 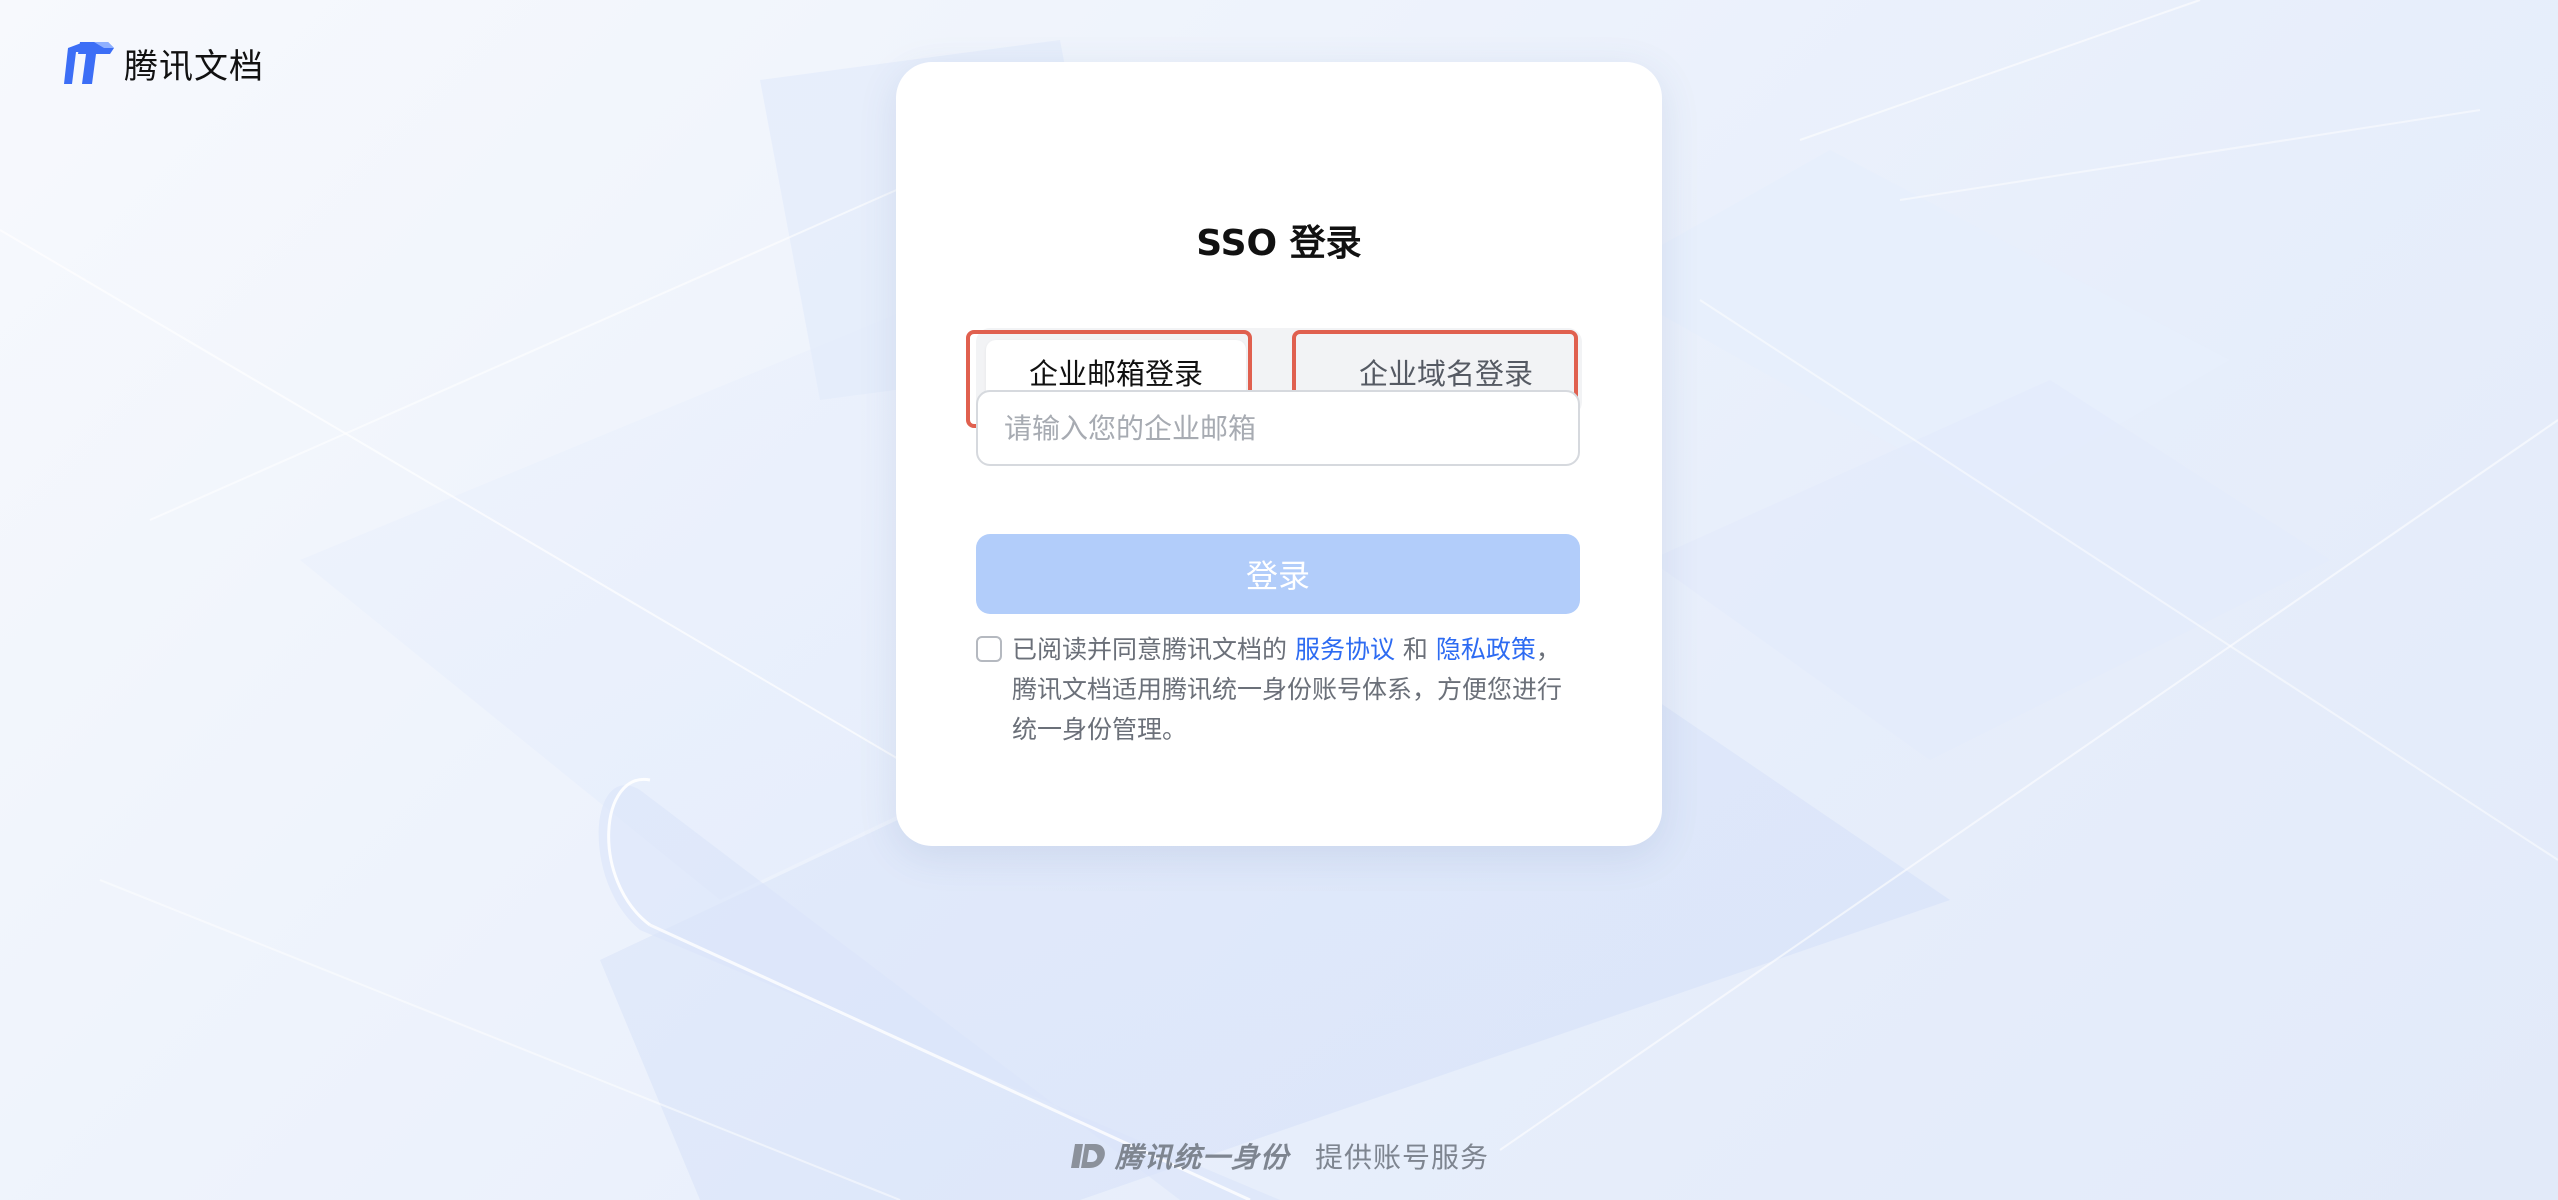 I want to click on email-input, so click(x=1278, y=428).